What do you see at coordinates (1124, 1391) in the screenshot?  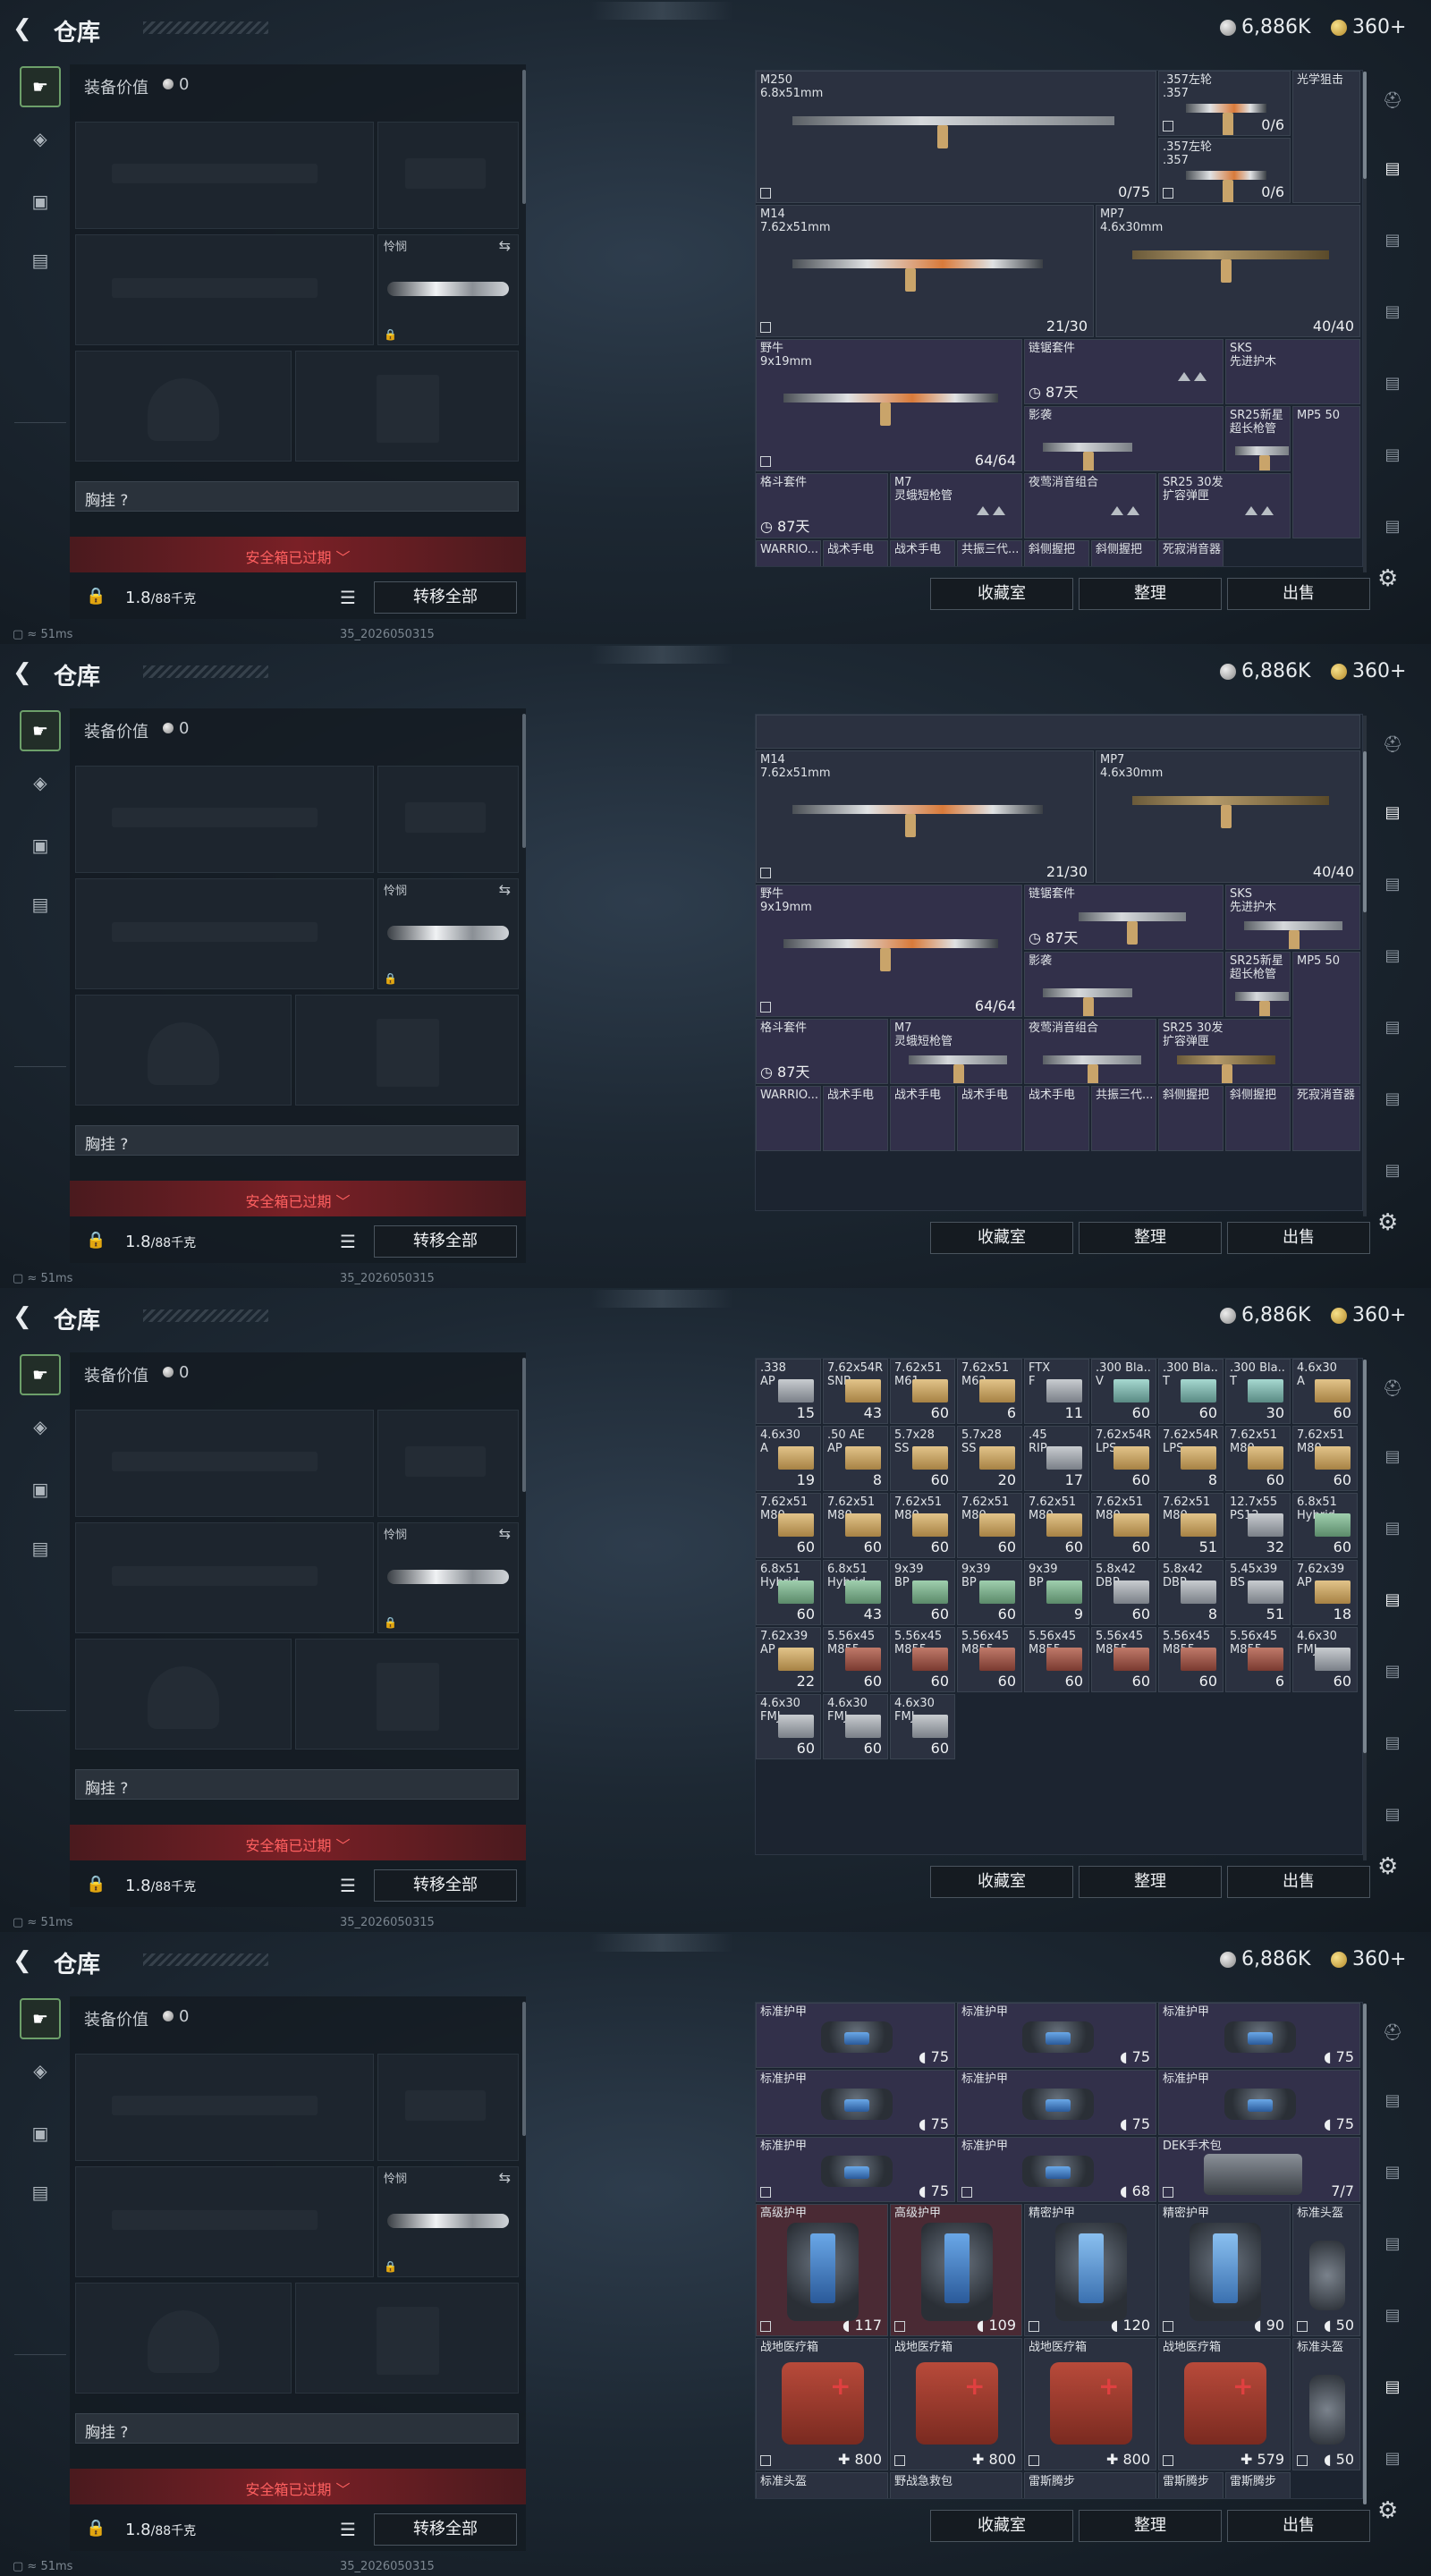 I see `ammo-item: .300 Bla.. V 60` at bounding box center [1124, 1391].